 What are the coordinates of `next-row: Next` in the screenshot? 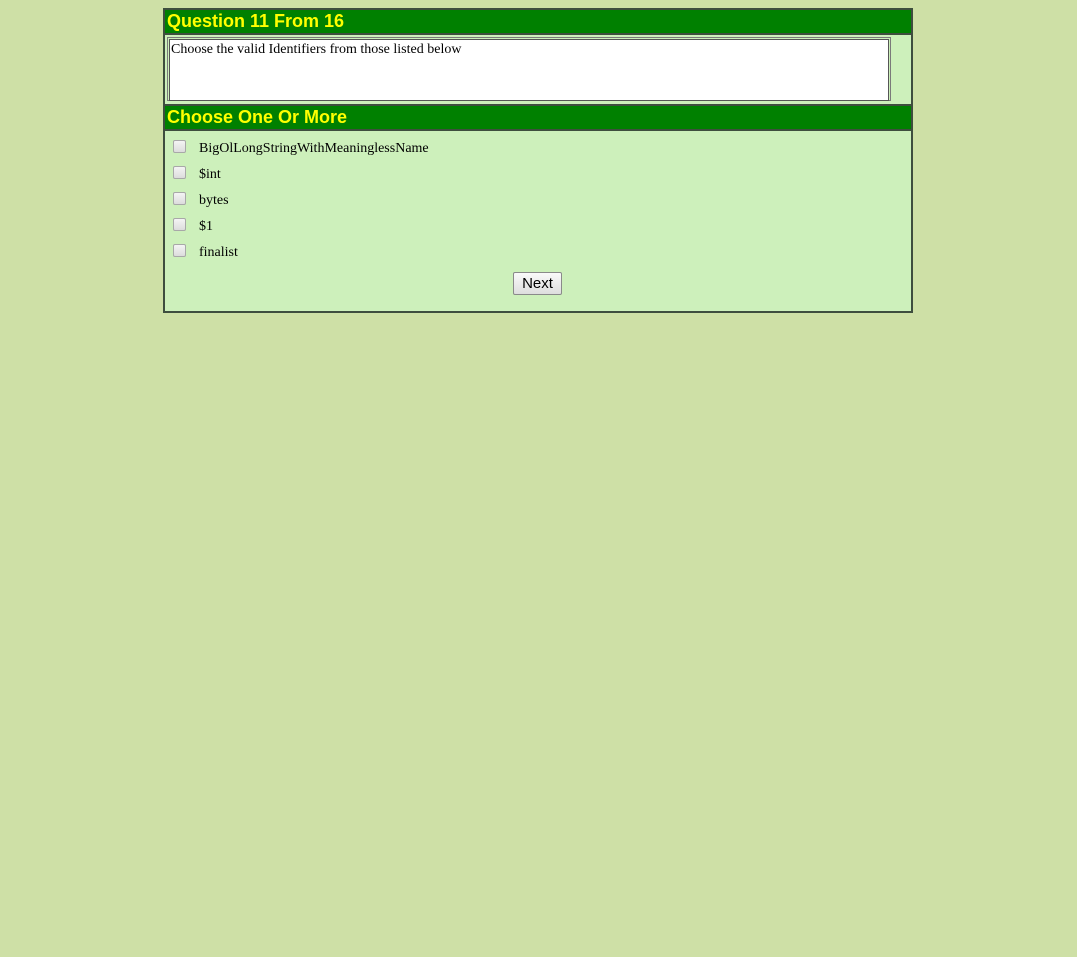 It's located at (538, 283).